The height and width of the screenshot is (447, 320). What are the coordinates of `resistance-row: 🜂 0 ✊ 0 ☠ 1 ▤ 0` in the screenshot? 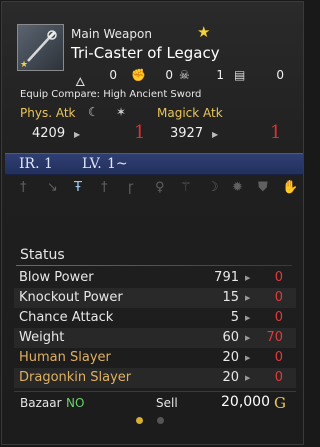 It's located at (182, 78).